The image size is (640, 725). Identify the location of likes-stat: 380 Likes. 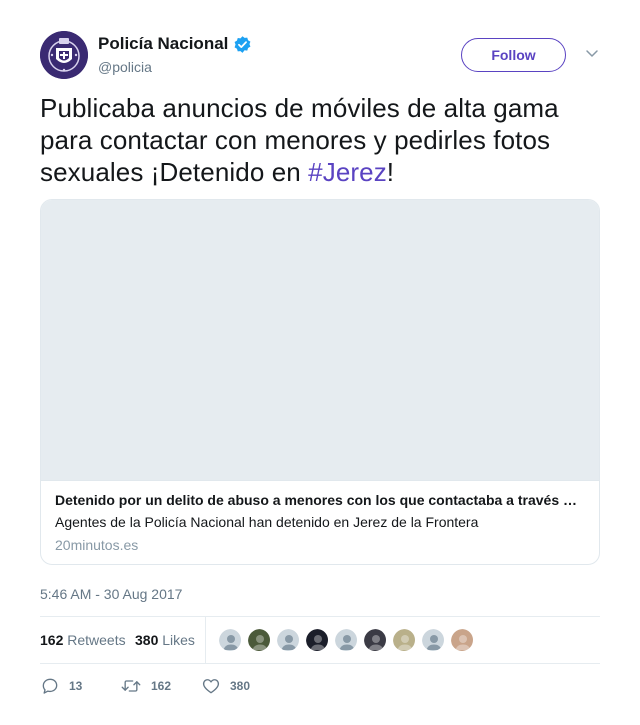
(165, 640).